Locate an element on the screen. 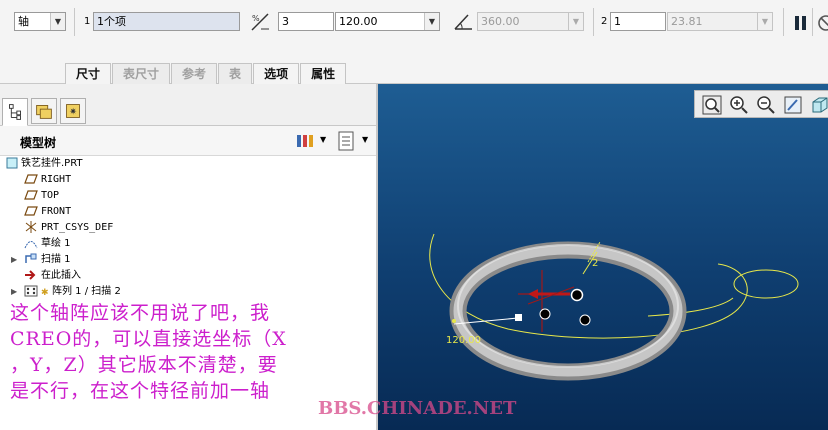  sketch-icon is located at coordinates (31, 245).